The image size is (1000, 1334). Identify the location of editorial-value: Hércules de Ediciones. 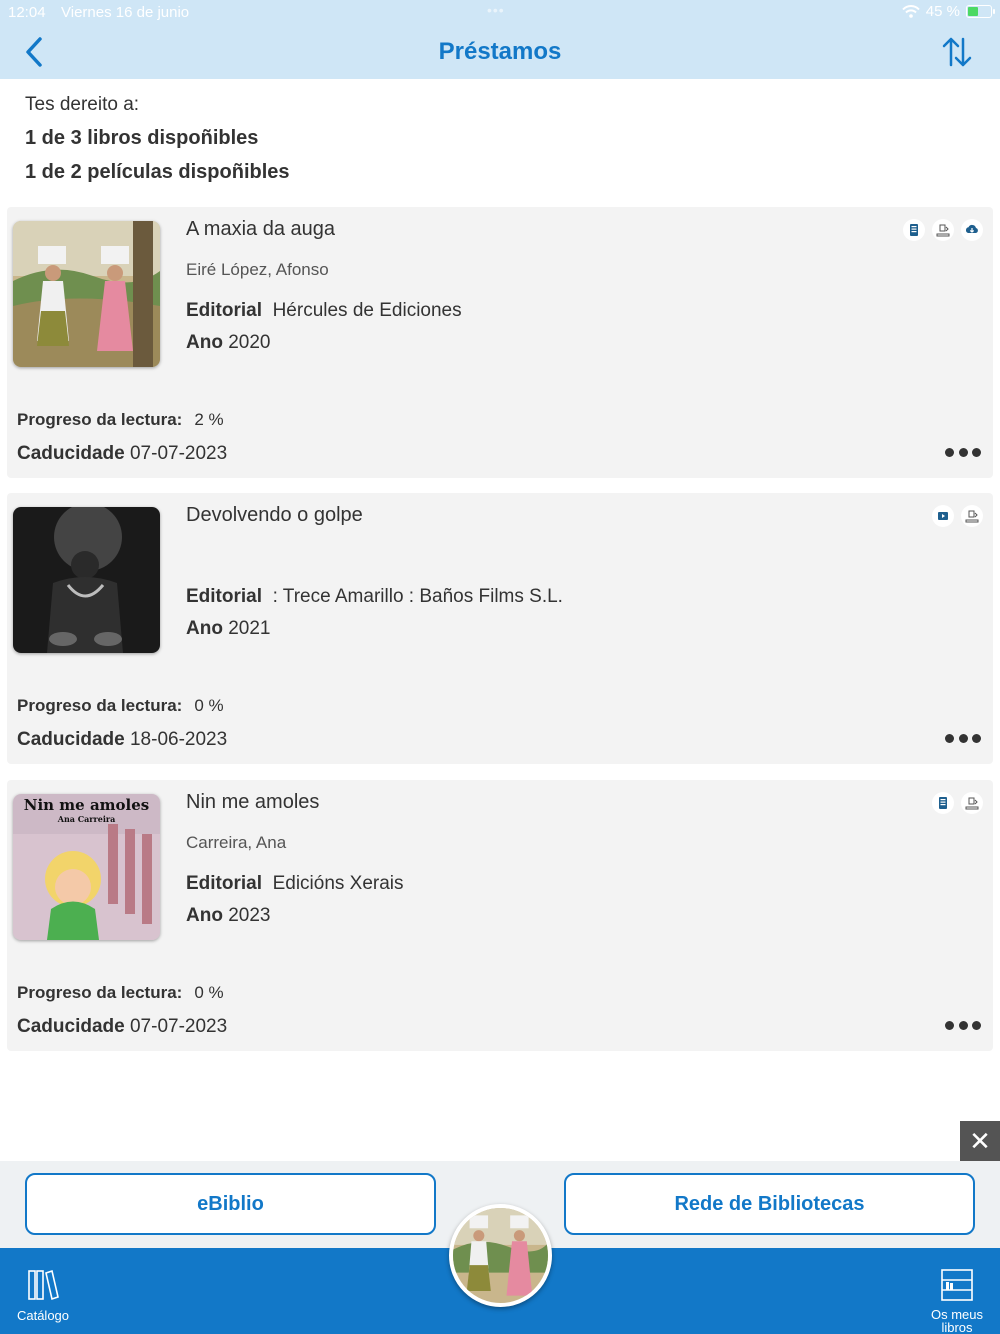
(367, 310).